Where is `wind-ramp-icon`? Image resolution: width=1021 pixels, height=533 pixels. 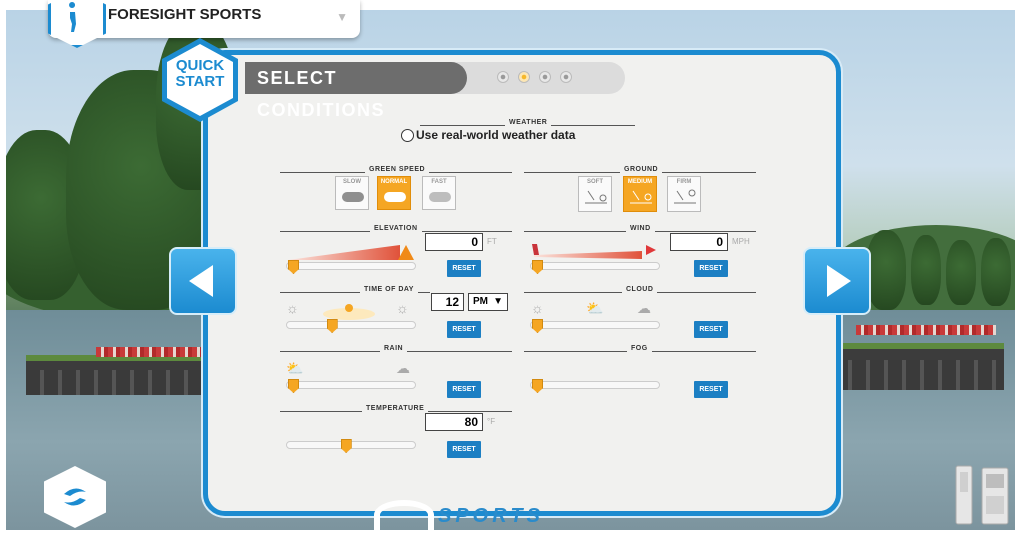 wind-ramp-icon is located at coordinates (594, 251).